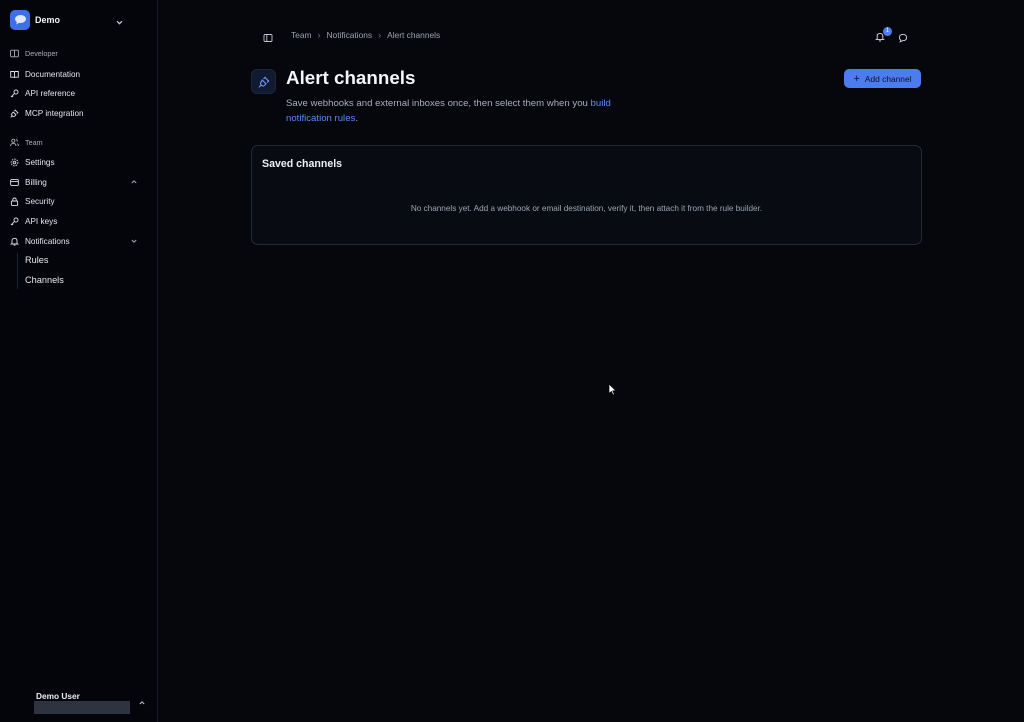  What do you see at coordinates (82, 707) in the screenshot?
I see `user-email-redacted` at bounding box center [82, 707].